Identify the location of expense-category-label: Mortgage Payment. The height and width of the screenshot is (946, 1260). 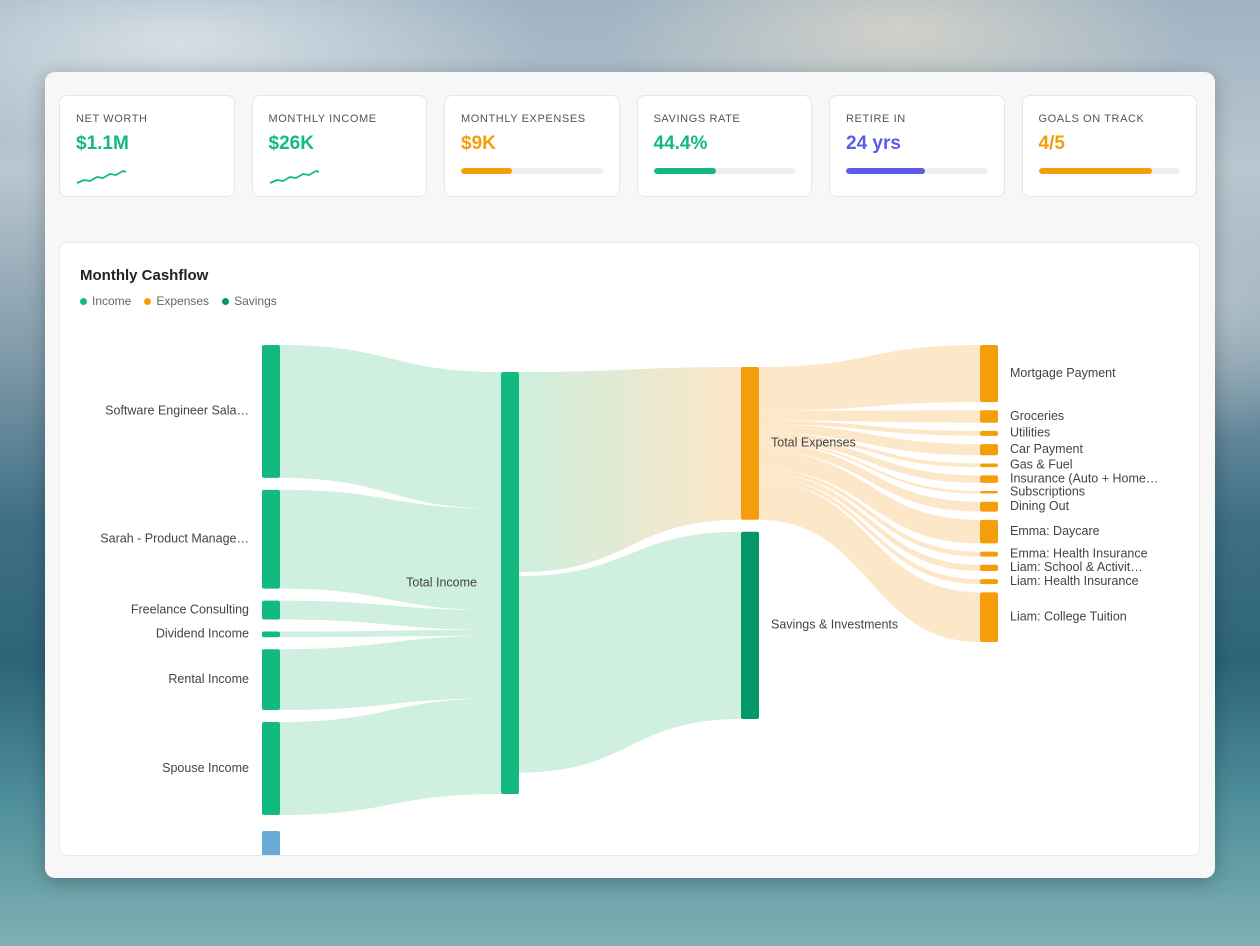
(1063, 373).